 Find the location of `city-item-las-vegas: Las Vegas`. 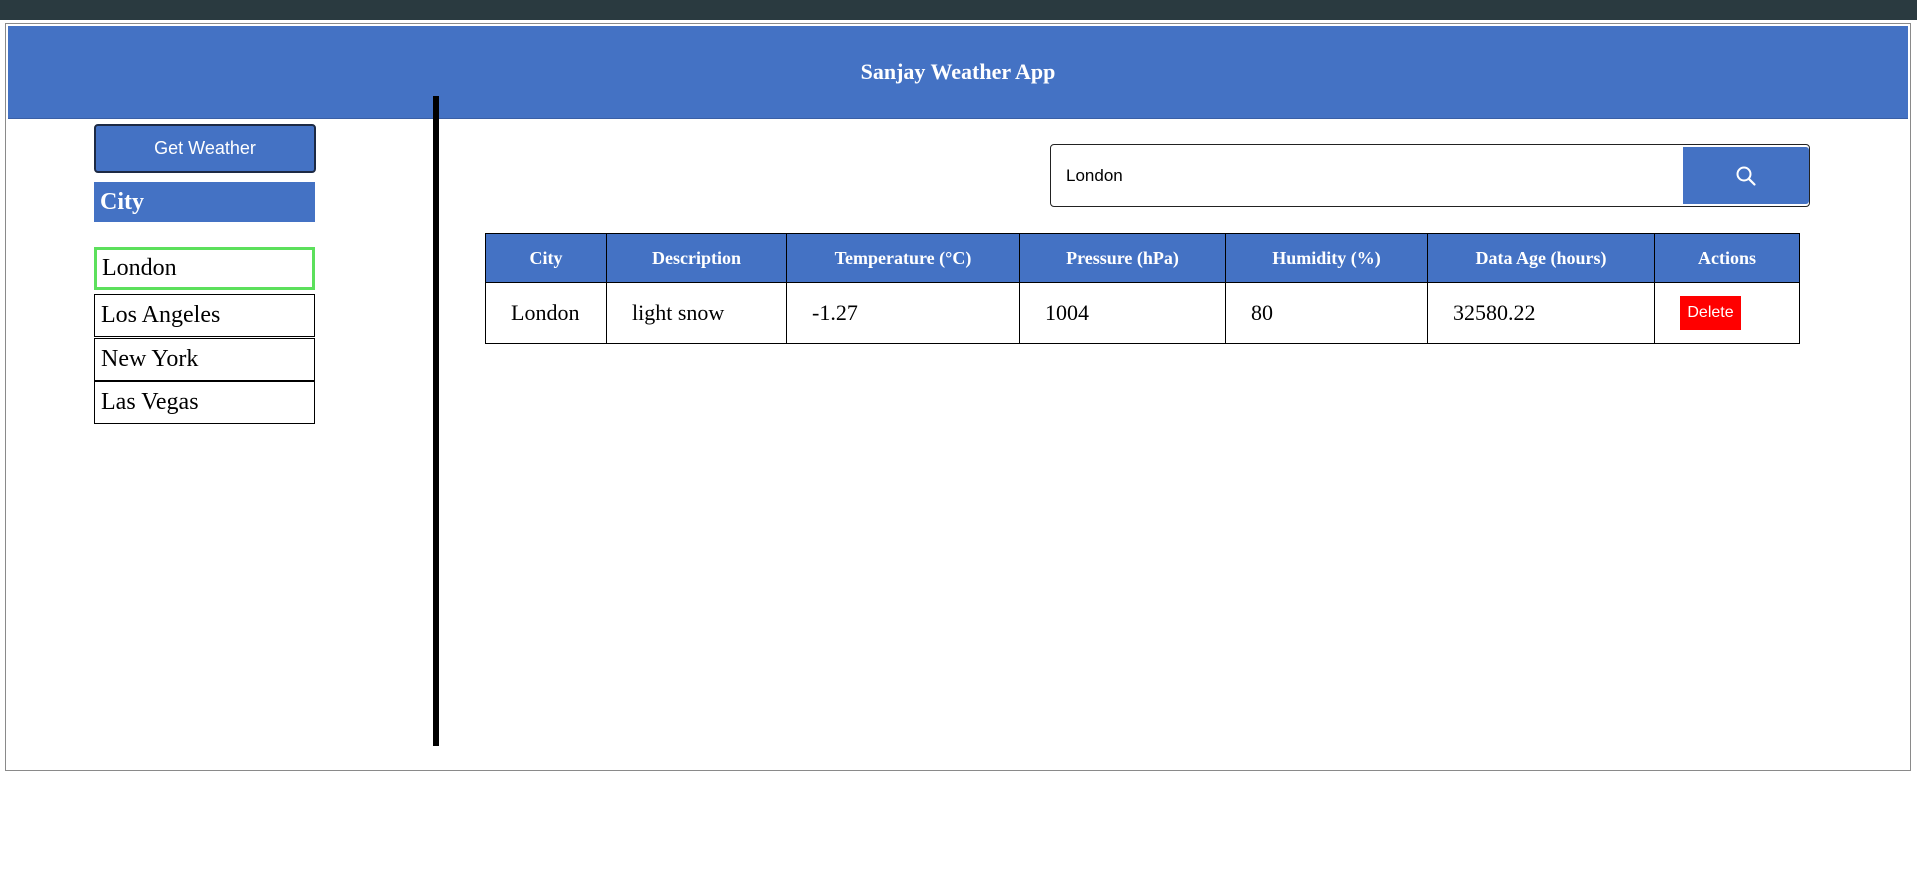

city-item-las-vegas: Las Vegas is located at coordinates (204, 402).